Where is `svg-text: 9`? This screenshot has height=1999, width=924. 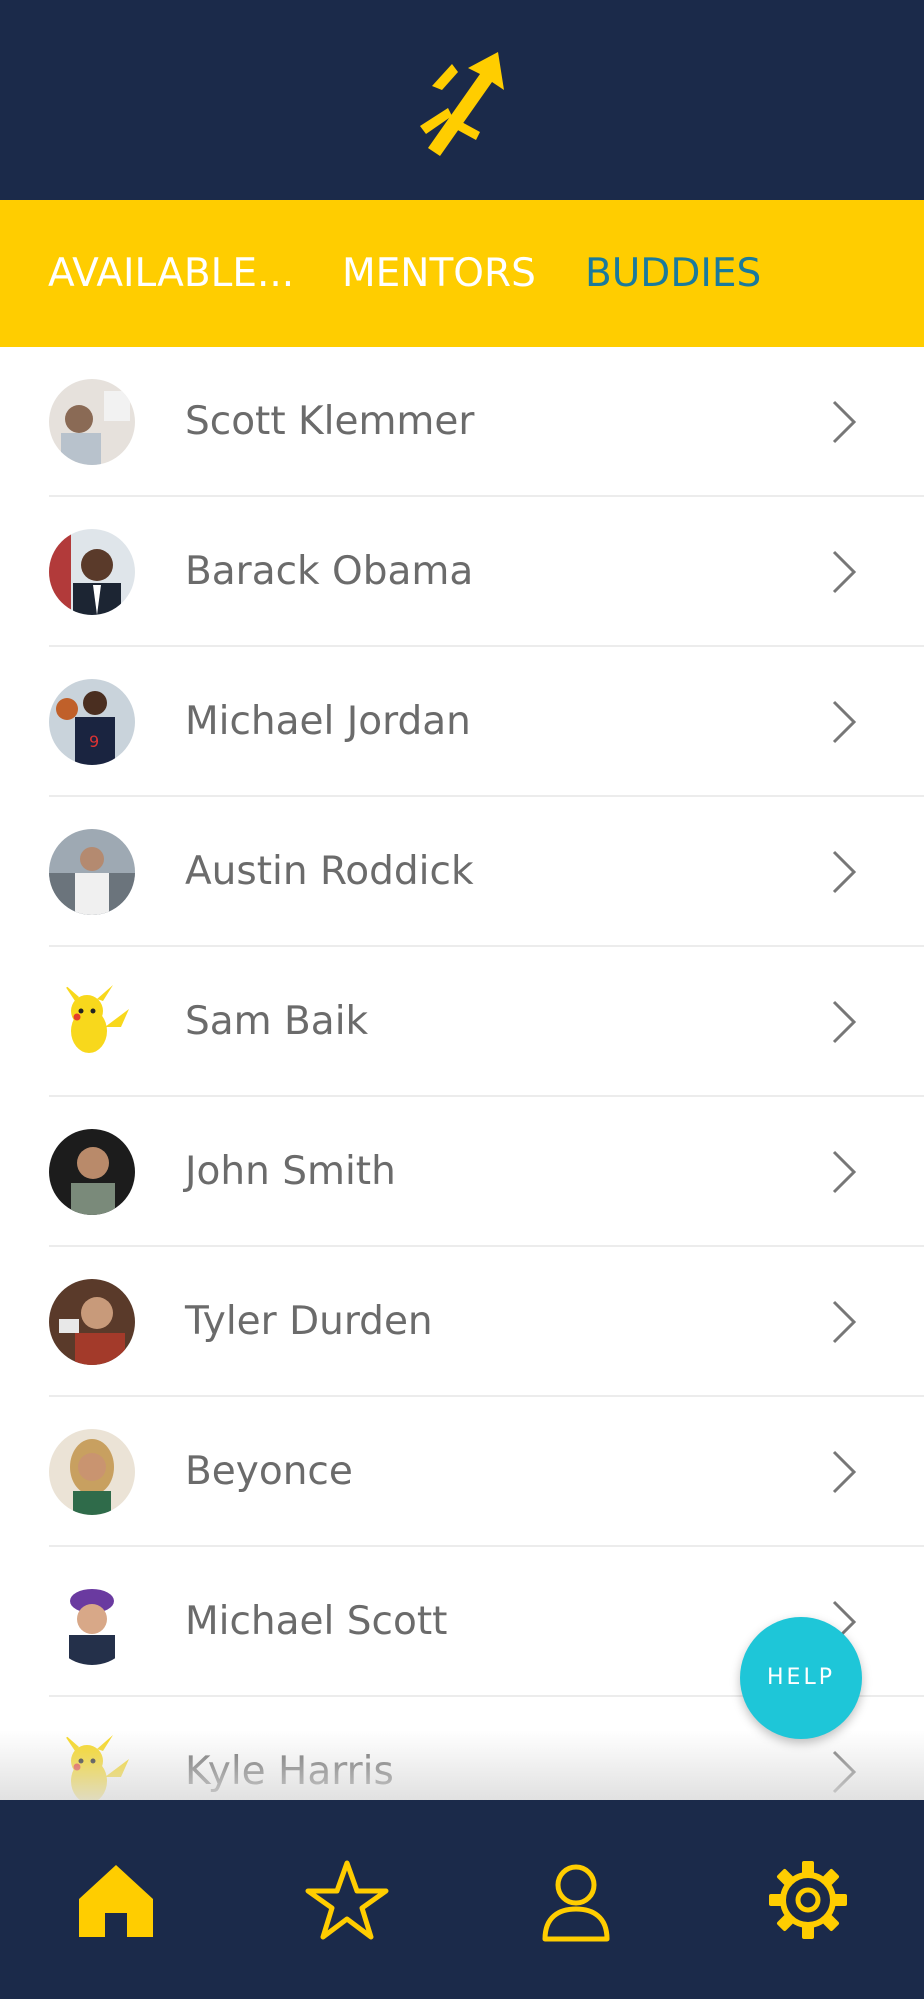
svg-text: 9 is located at coordinates (94, 741).